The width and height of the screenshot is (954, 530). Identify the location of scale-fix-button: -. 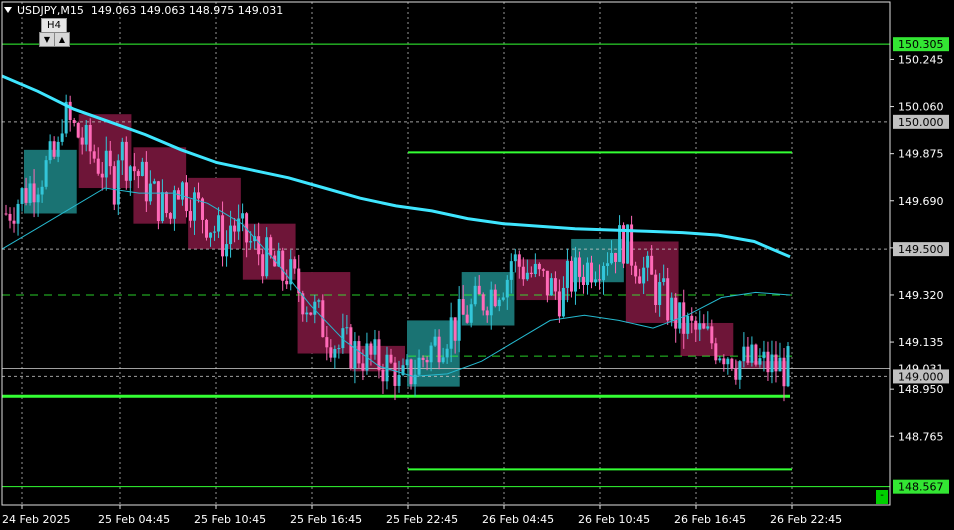
(882, 497).